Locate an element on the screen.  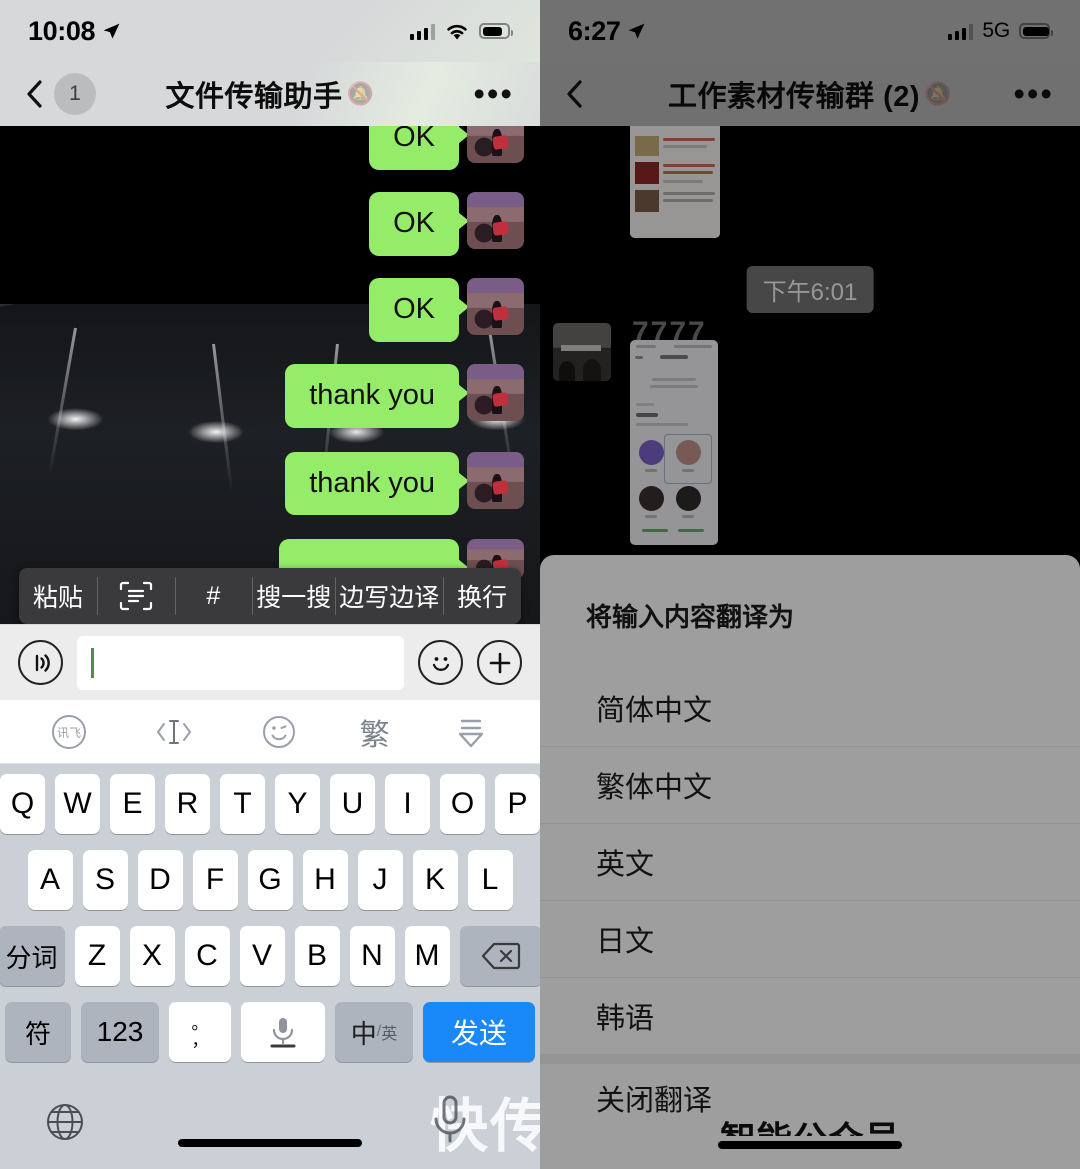
status-right-group is located at coordinates (461, 31).